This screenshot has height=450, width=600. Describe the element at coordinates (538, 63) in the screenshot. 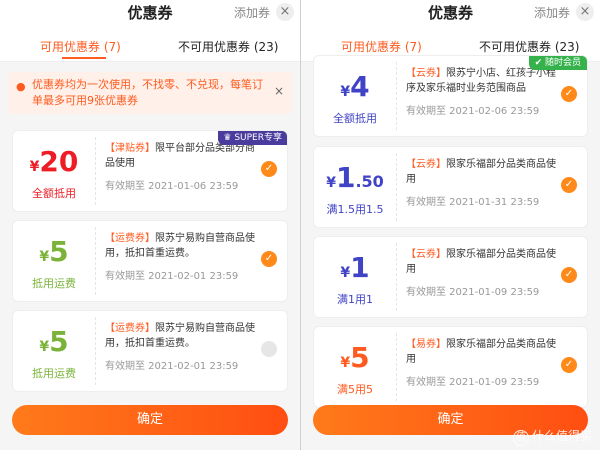

I see `check-badge-icon: ✔` at that location.